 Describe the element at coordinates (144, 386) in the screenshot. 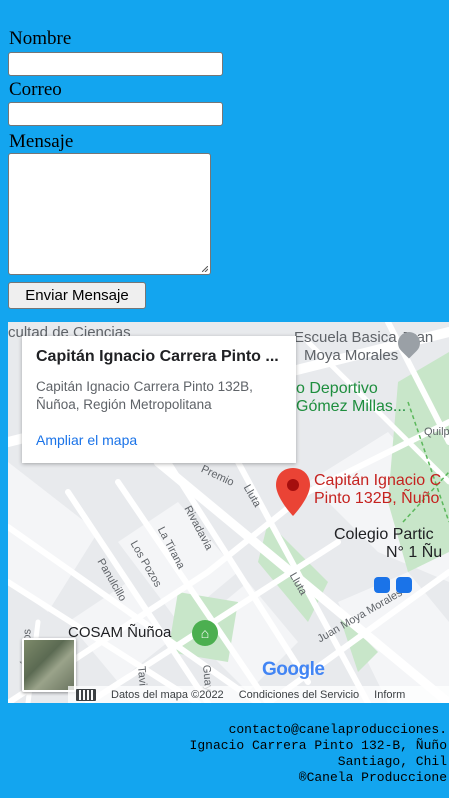

I see `place-address-line1: Capitán Ignacio Carrera Pinto 132B,` at that location.